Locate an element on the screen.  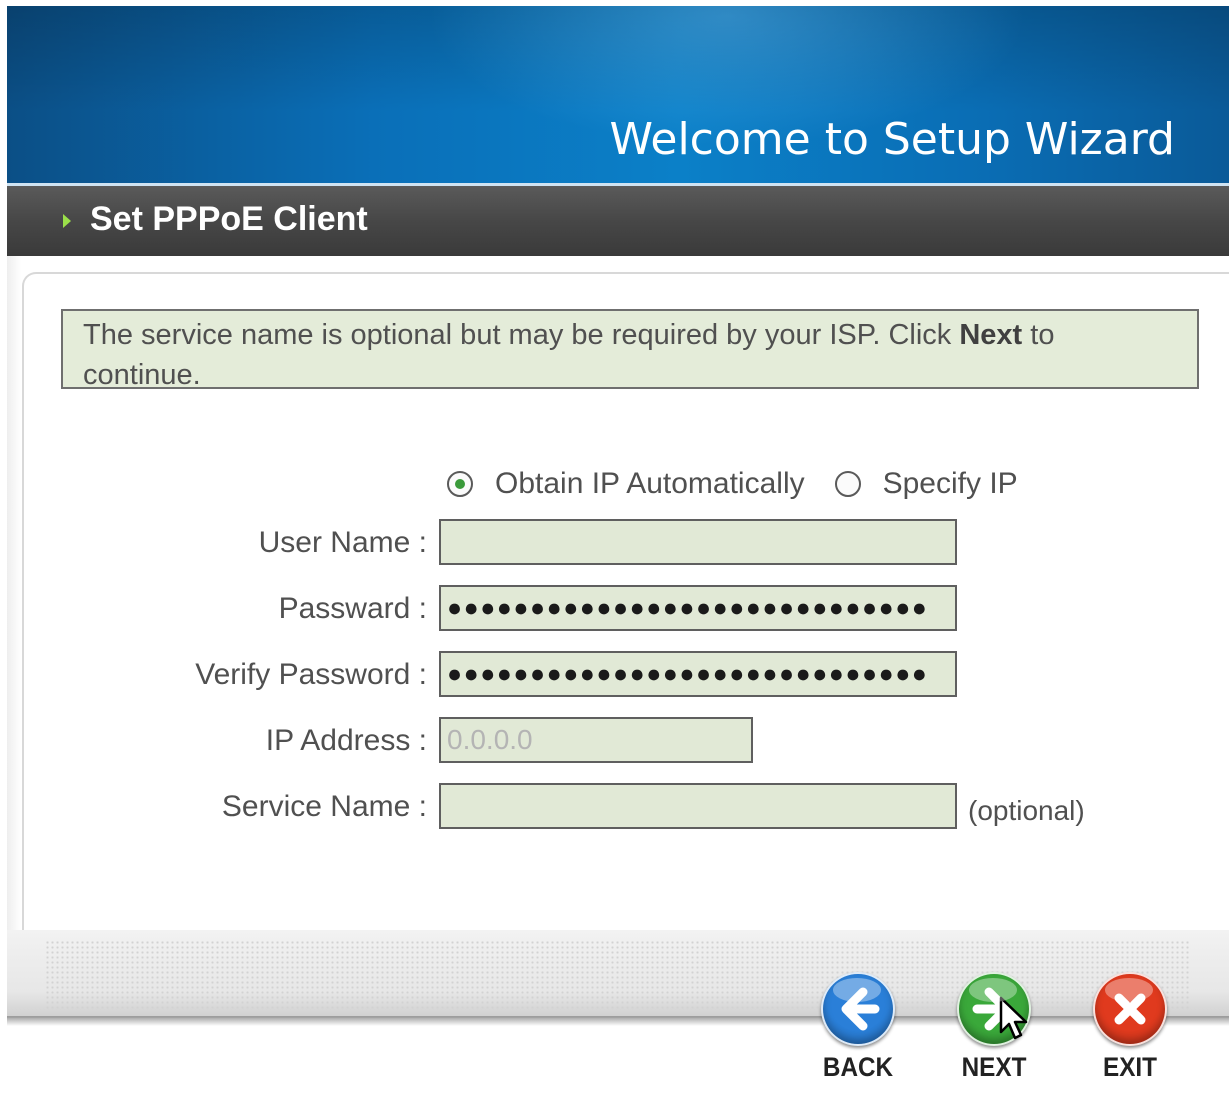
verify-password-label: Verify Password : is located at coordinates (311, 674).